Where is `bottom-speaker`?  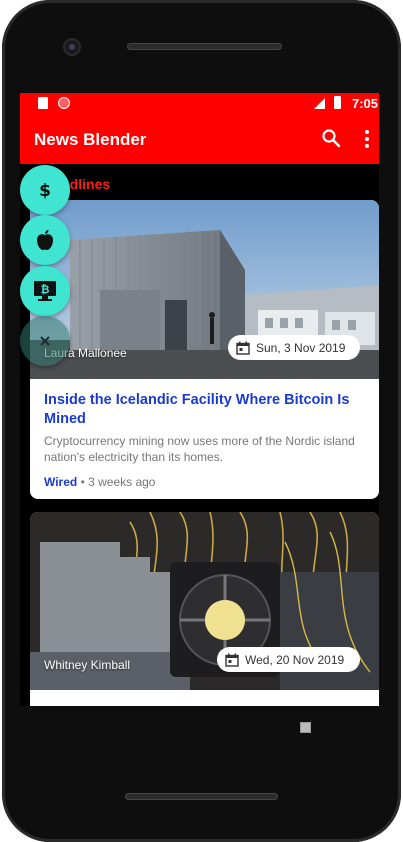
bottom-speaker is located at coordinates (201, 796).